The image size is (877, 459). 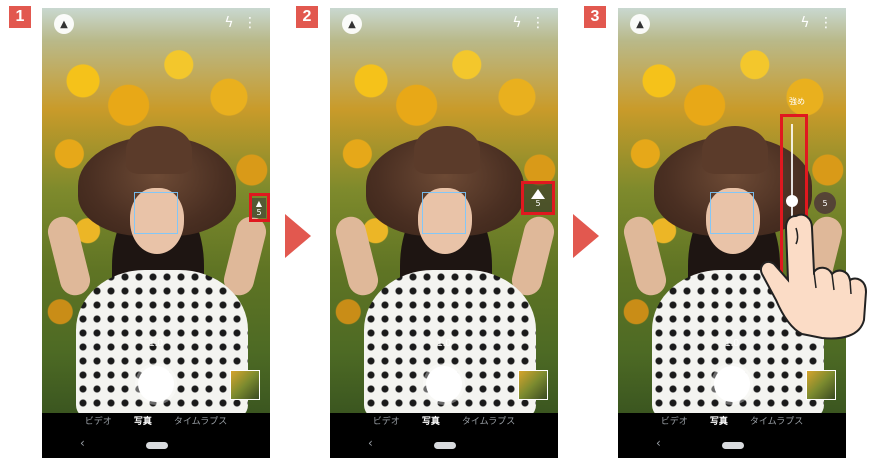 I want to click on step-number-1: 1, so click(x=20, y=17).